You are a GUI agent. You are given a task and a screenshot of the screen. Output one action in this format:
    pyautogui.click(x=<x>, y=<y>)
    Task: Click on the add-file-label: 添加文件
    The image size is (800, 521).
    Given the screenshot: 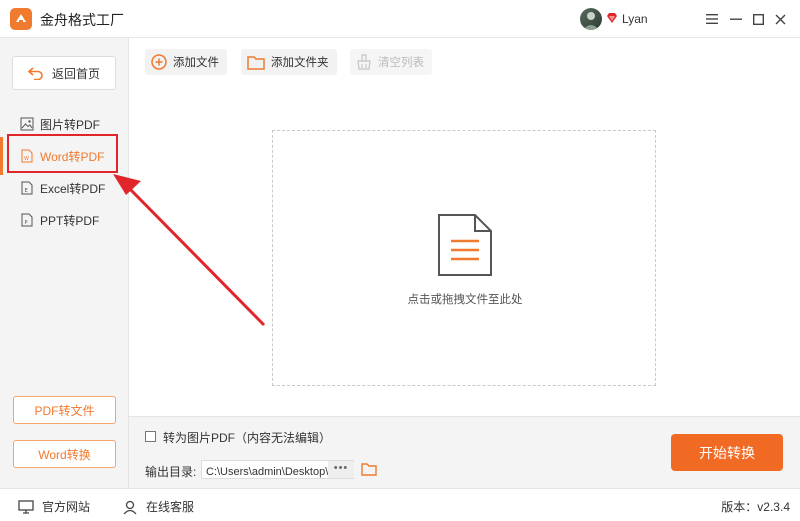 What is the action you would take?
    pyautogui.click(x=196, y=62)
    